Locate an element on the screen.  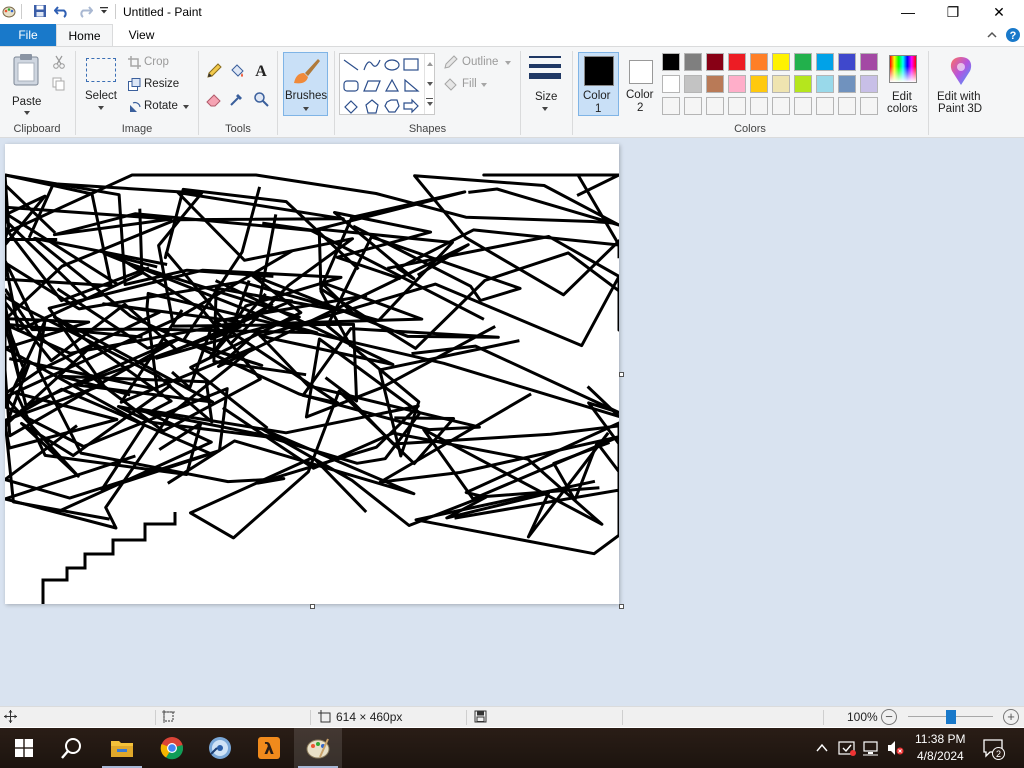
maximize-button: ❐ is located at coordinates (953, 12).